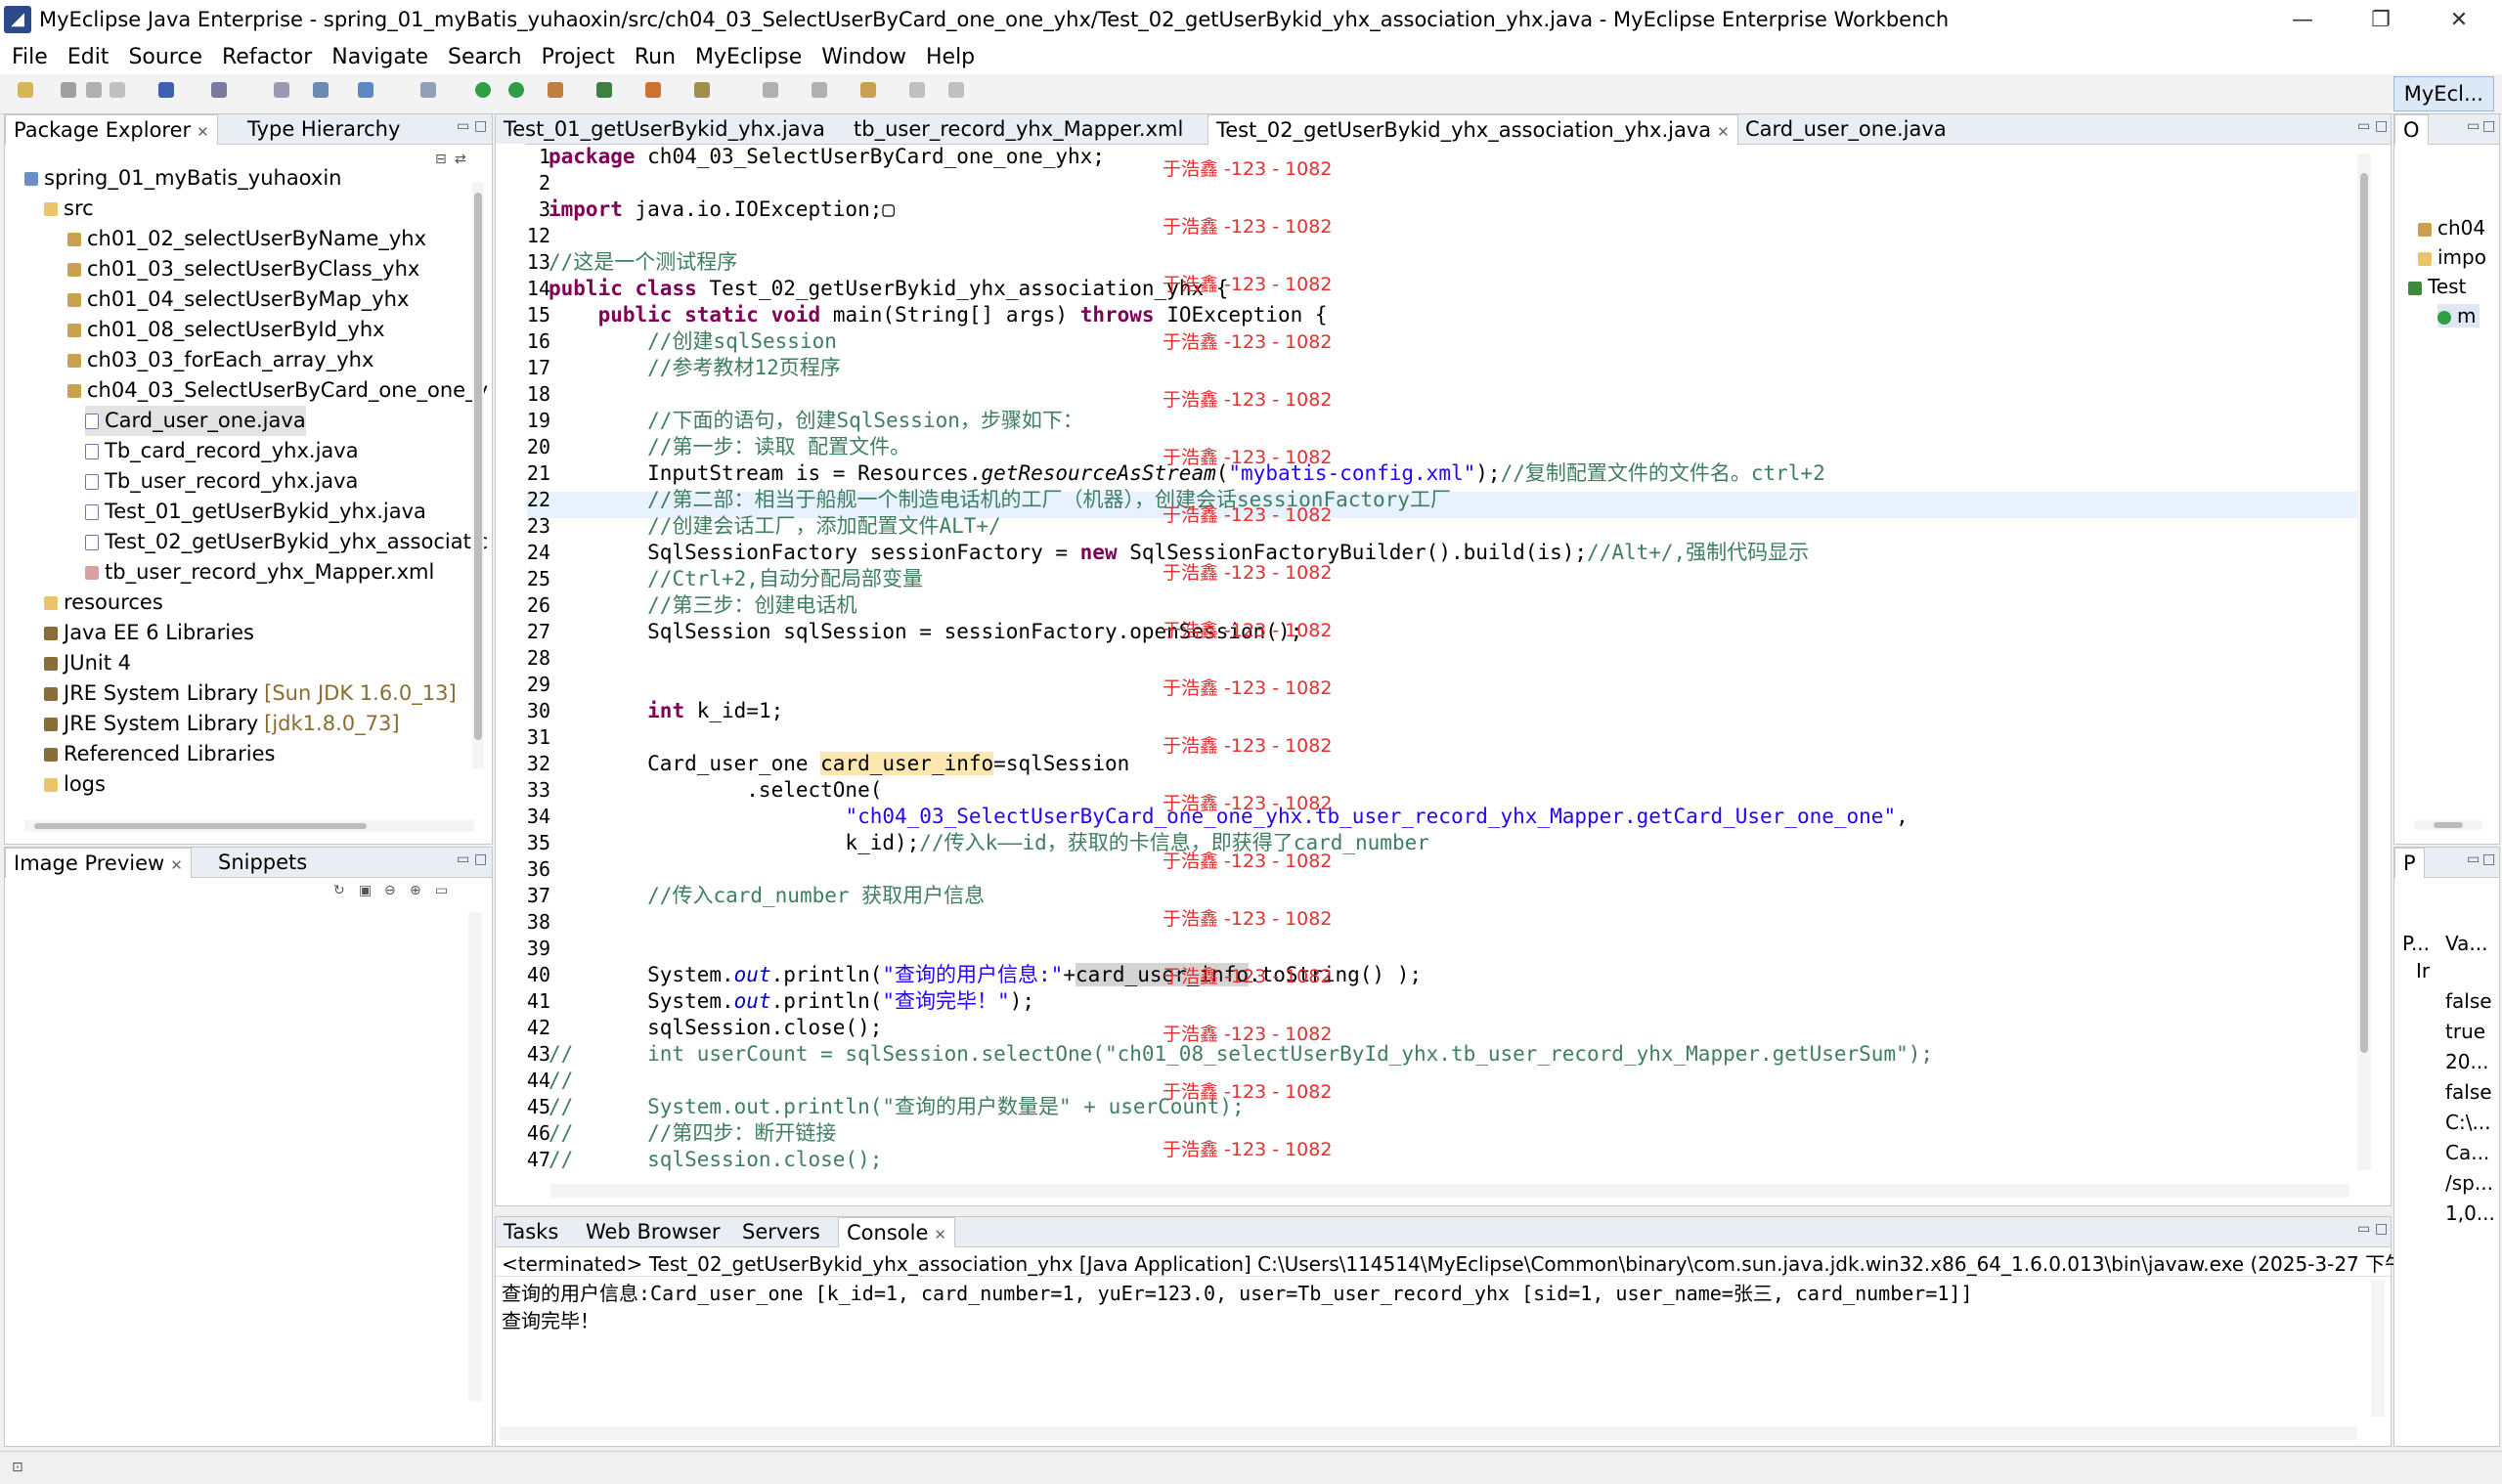 Image resolution: width=2502 pixels, height=1484 pixels. What do you see at coordinates (321, 90) in the screenshot?
I see `search-icon` at bounding box center [321, 90].